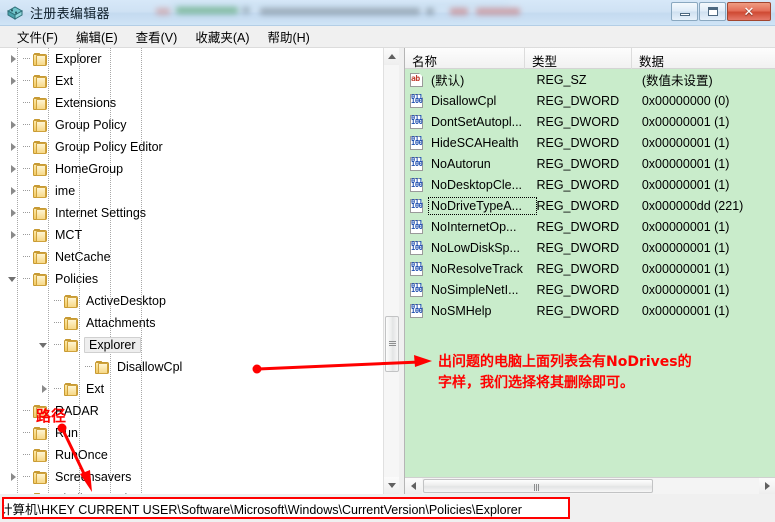 The width and height of the screenshot is (775, 522). I want to click on scroll-up-button, so click(391, 56).